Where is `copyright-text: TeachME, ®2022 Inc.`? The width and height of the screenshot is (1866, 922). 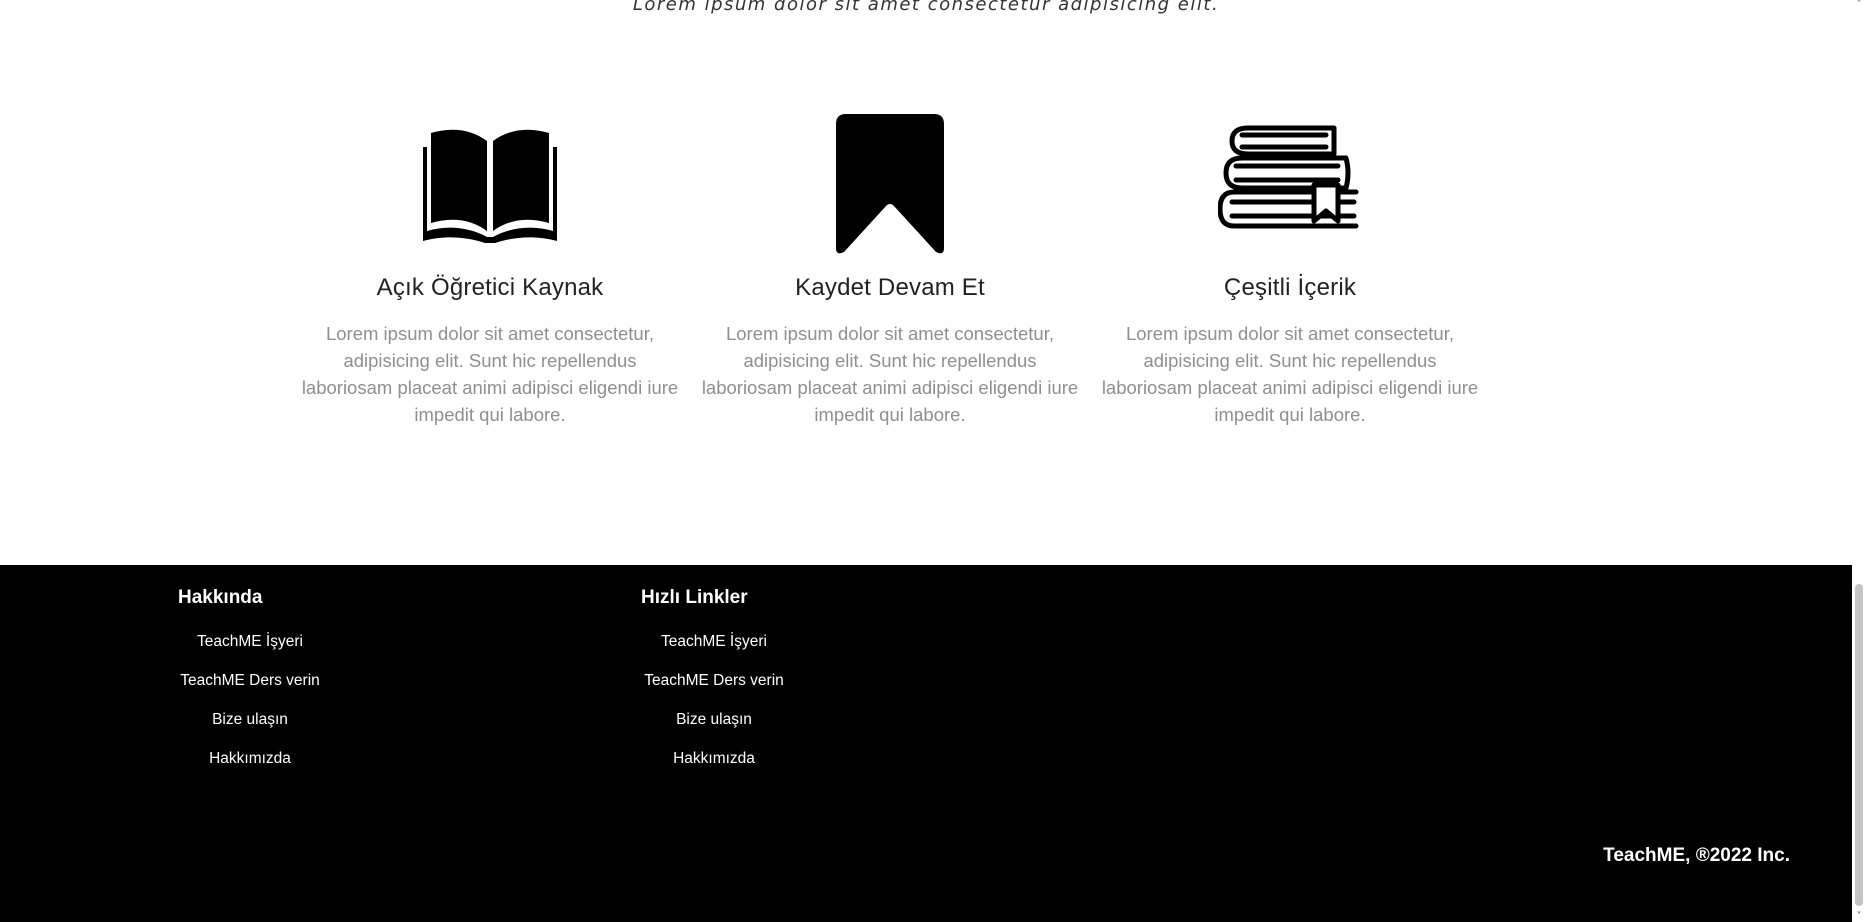 copyright-text: TeachME, ®2022 Inc. is located at coordinates (1696, 855).